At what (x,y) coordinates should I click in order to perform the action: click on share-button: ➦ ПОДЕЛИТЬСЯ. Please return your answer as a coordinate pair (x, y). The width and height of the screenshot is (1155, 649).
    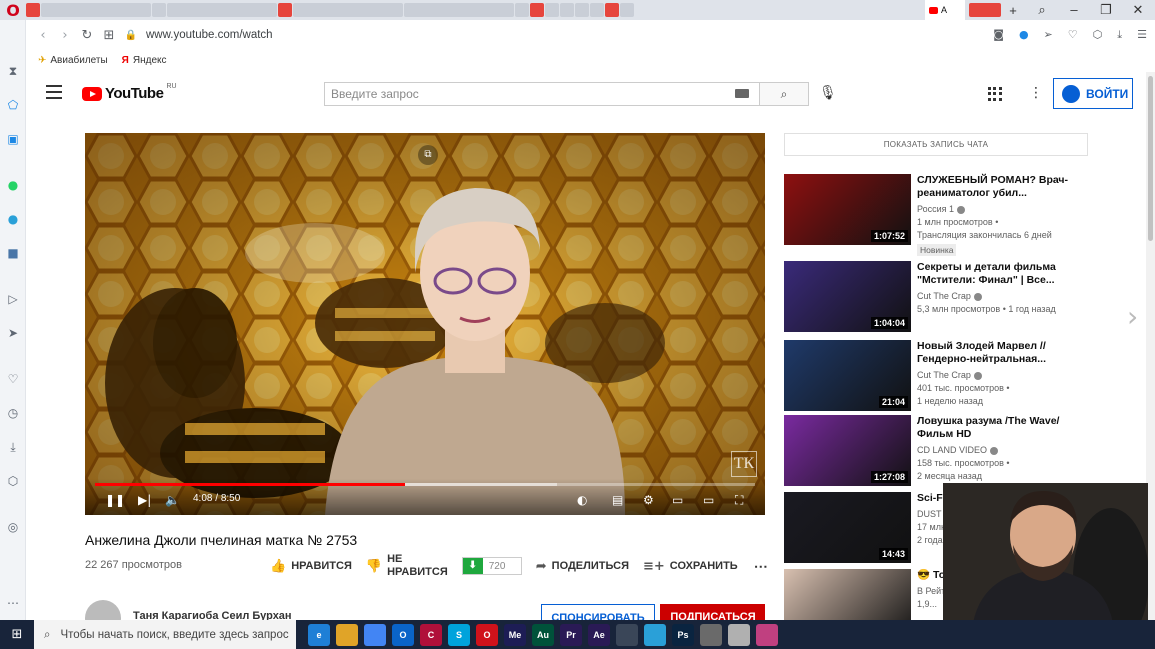
    Looking at the image, I should click on (582, 566).